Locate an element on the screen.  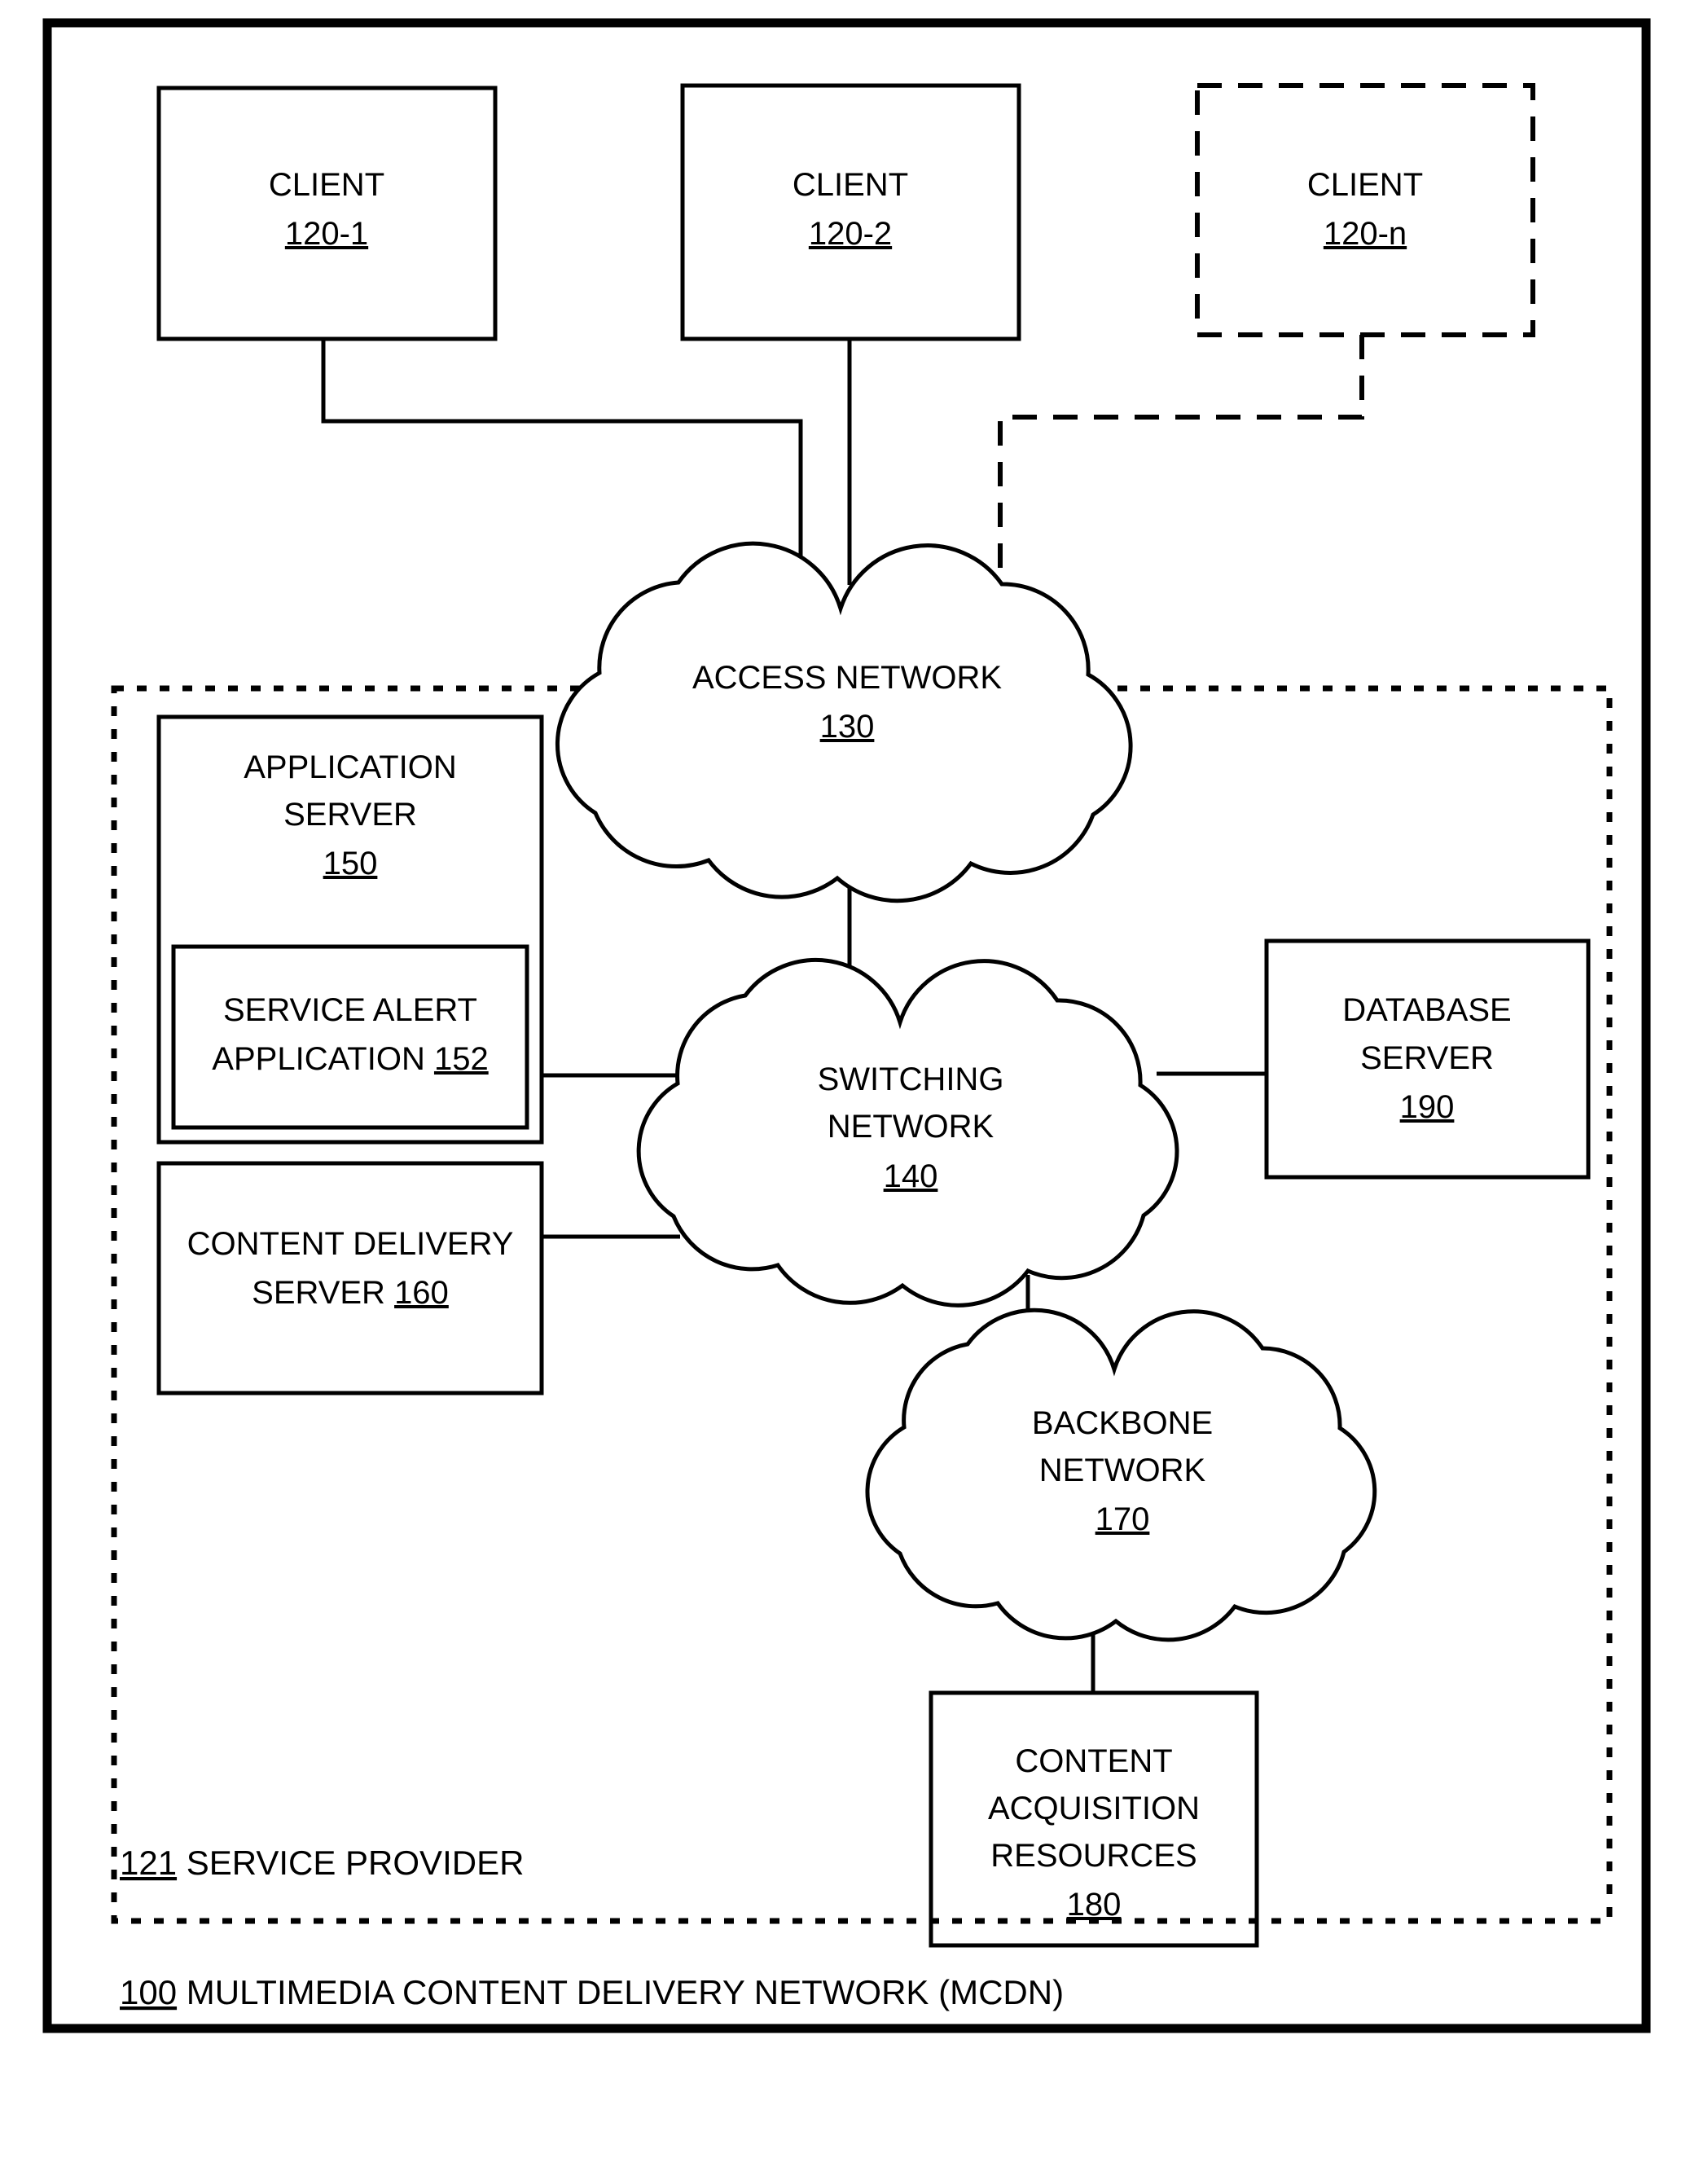
node-service-alert-application: SERVICE ALERT APPLICATION 152 is located at coordinates (350, 1037).